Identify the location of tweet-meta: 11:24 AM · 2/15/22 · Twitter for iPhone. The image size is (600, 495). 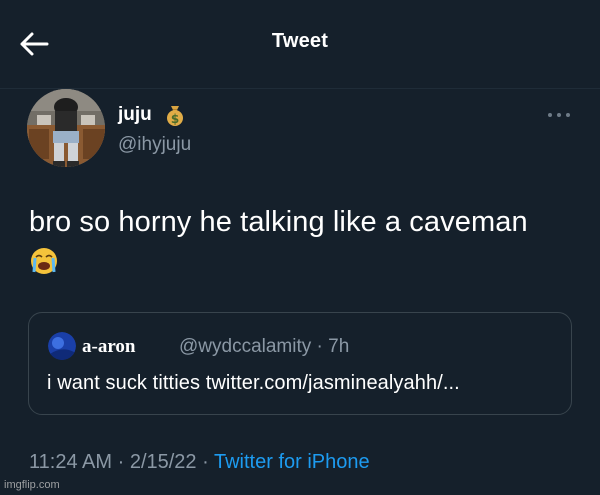
(199, 462).